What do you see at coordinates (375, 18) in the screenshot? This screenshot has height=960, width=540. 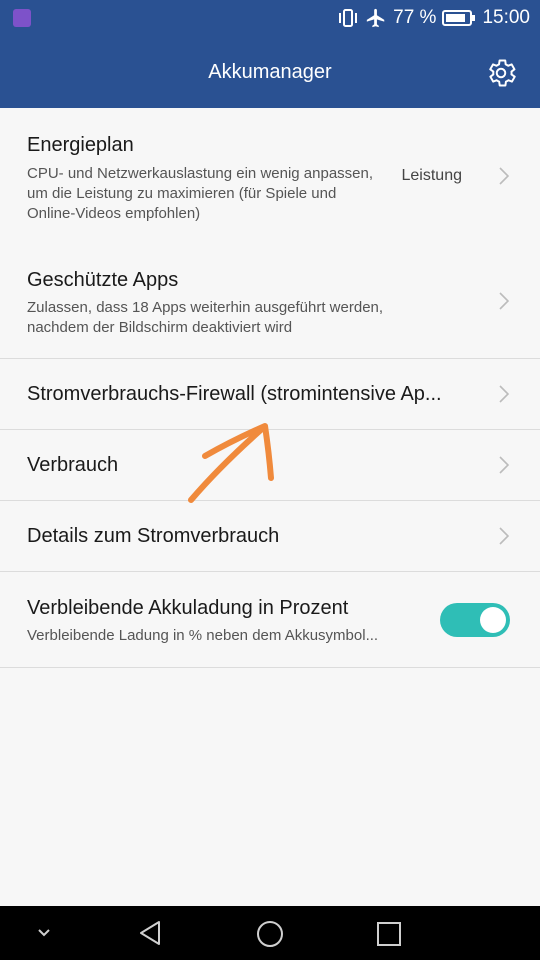 I see `airplane-mode-icon` at bounding box center [375, 18].